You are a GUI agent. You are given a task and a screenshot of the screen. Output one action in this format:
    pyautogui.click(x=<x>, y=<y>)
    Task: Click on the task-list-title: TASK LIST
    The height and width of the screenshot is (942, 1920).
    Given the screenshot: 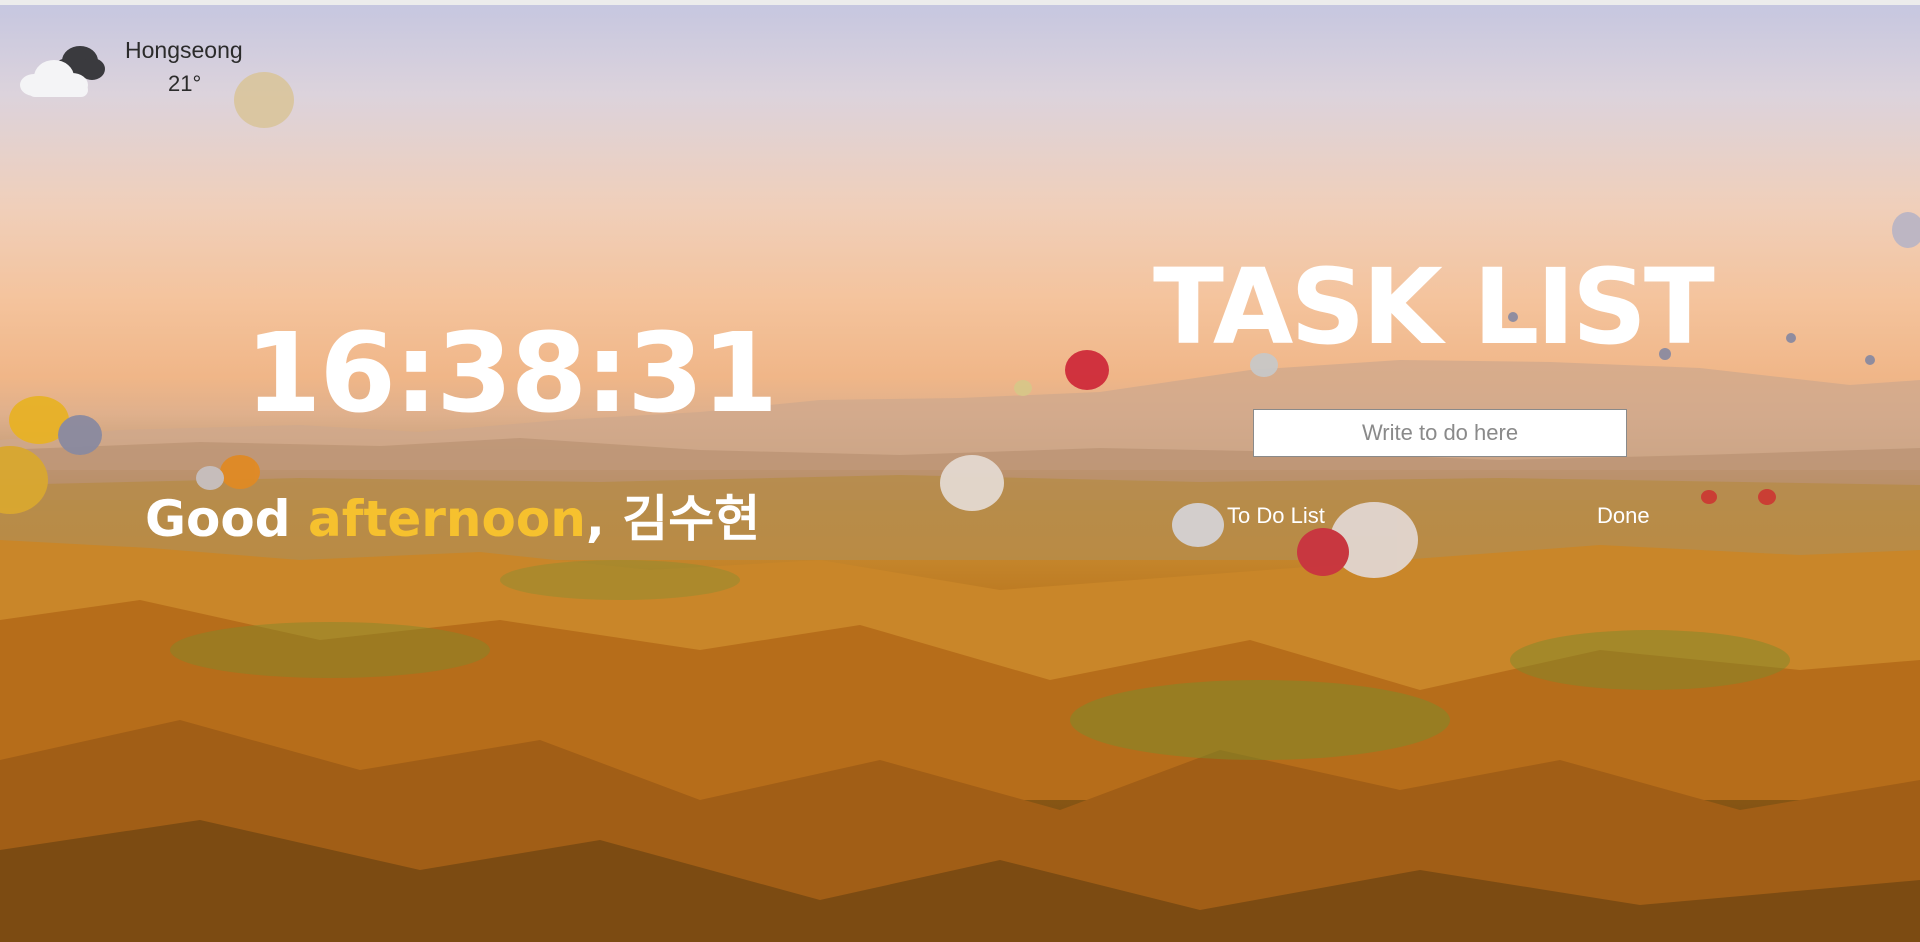 What is the action you would take?
    pyautogui.click(x=1434, y=307)
    